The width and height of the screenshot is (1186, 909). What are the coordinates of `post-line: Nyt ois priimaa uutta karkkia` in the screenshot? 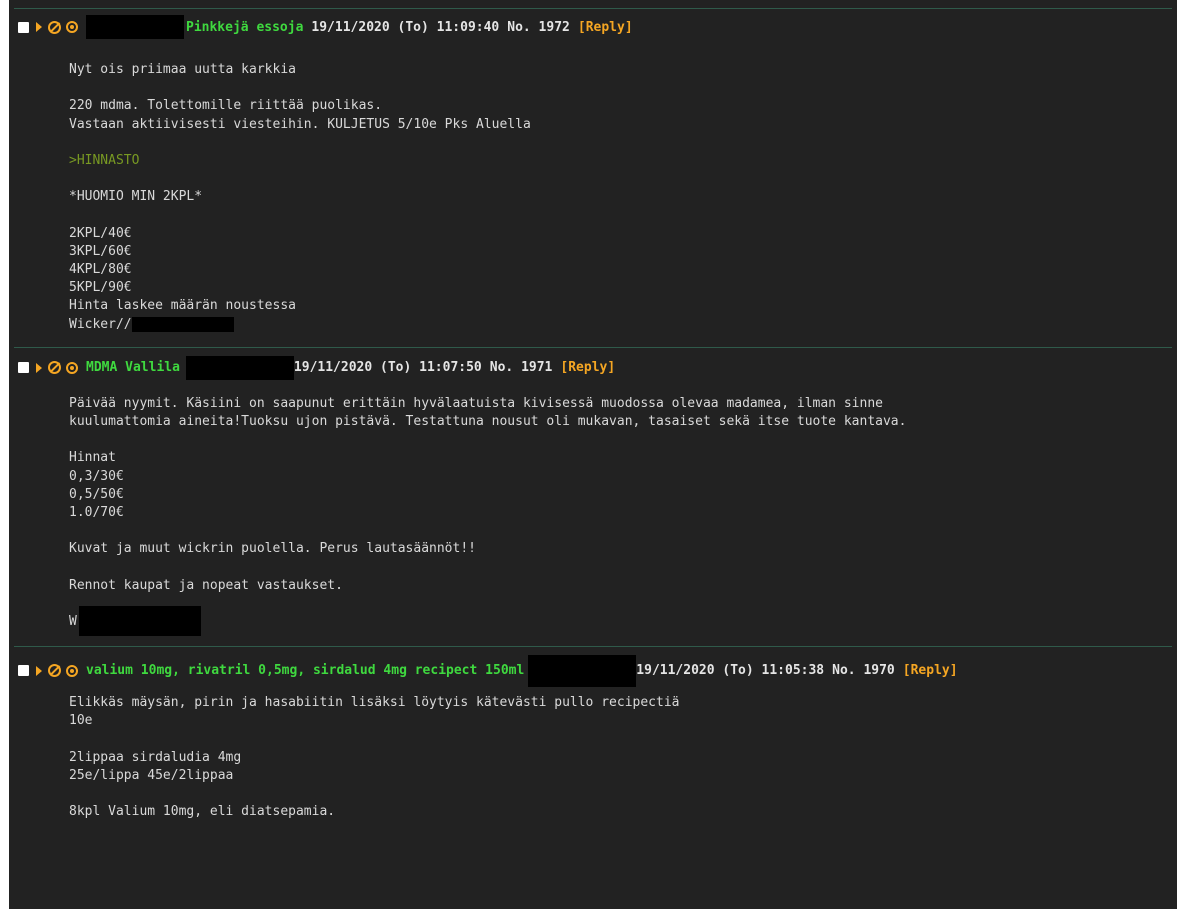 It's located at (182, 69).